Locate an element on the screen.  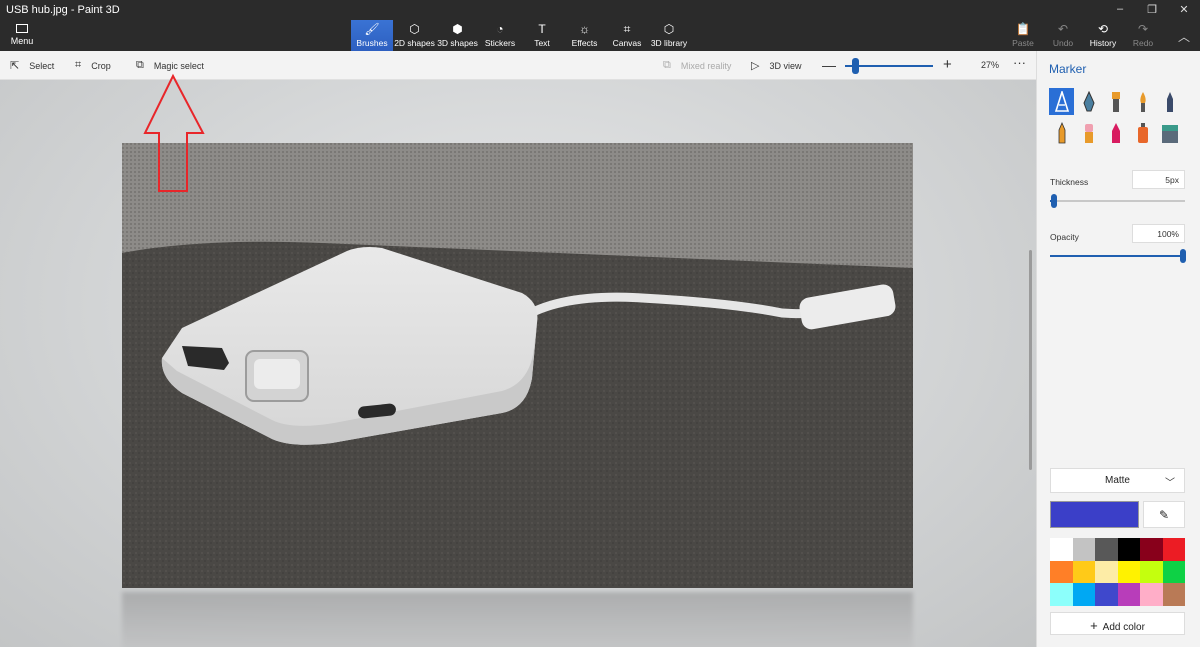
tab-brushes: 🖌 Brushes is located at coordinates (372, 35).